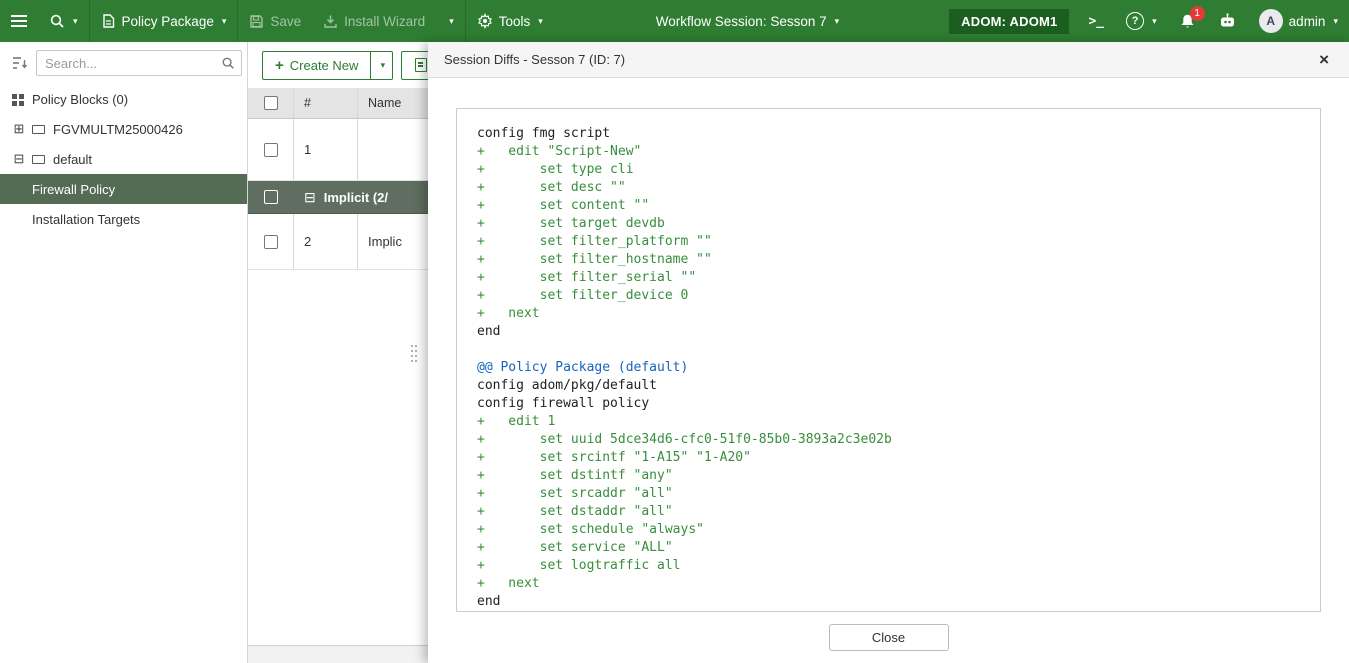 This screenshot has width=1349, height=663. I want to click on create-new-caret: ▾, so click(382, 65).